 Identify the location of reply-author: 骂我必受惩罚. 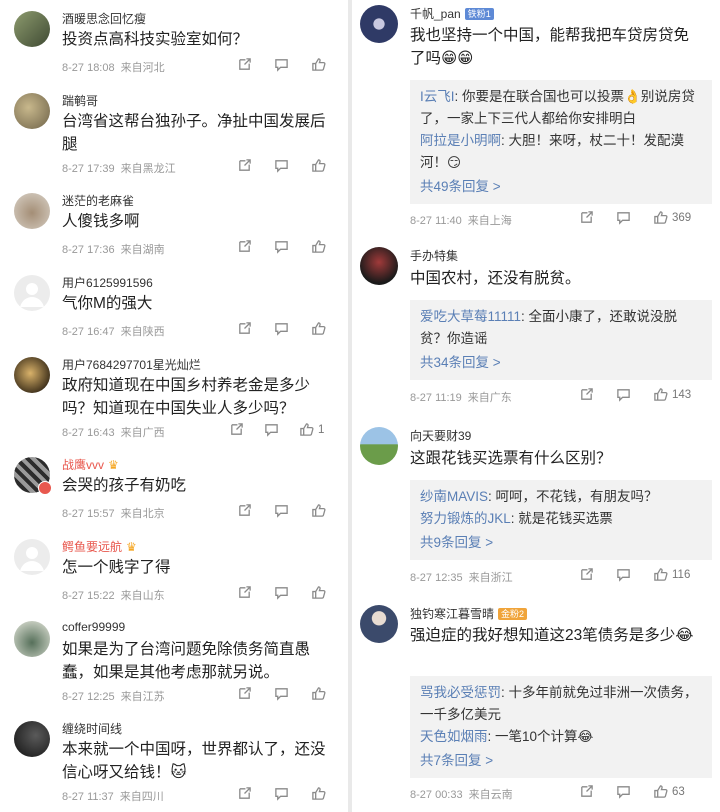
(460, 692).